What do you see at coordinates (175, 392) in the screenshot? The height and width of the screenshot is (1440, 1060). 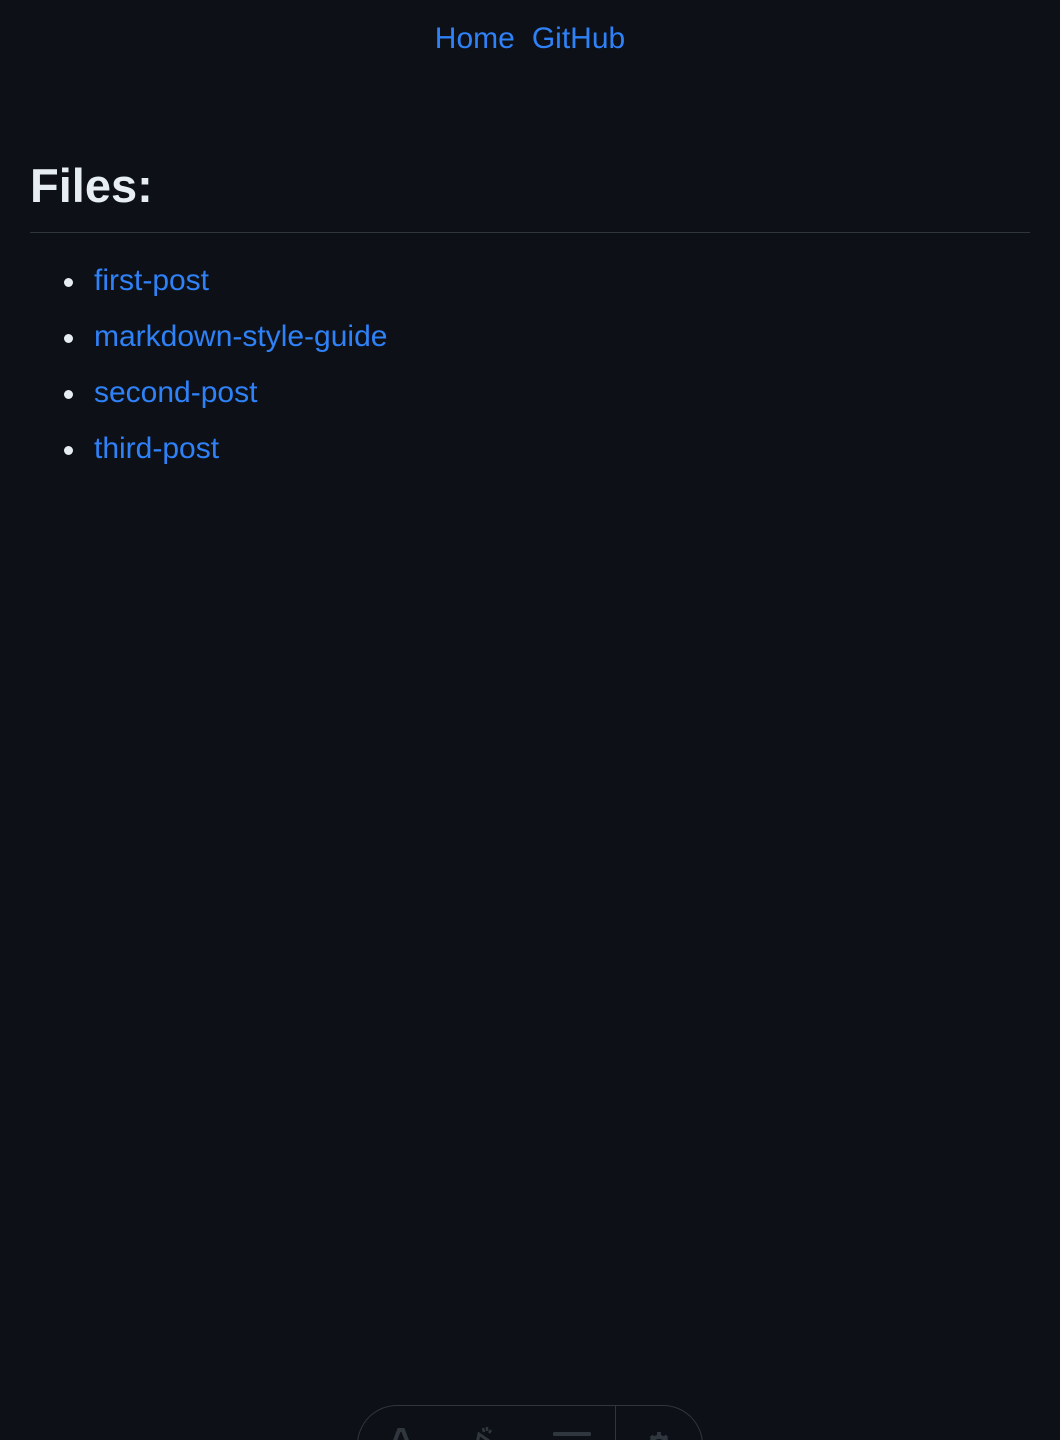 I see `file-link-second-post: second-post` at bounding box center [175, 392].